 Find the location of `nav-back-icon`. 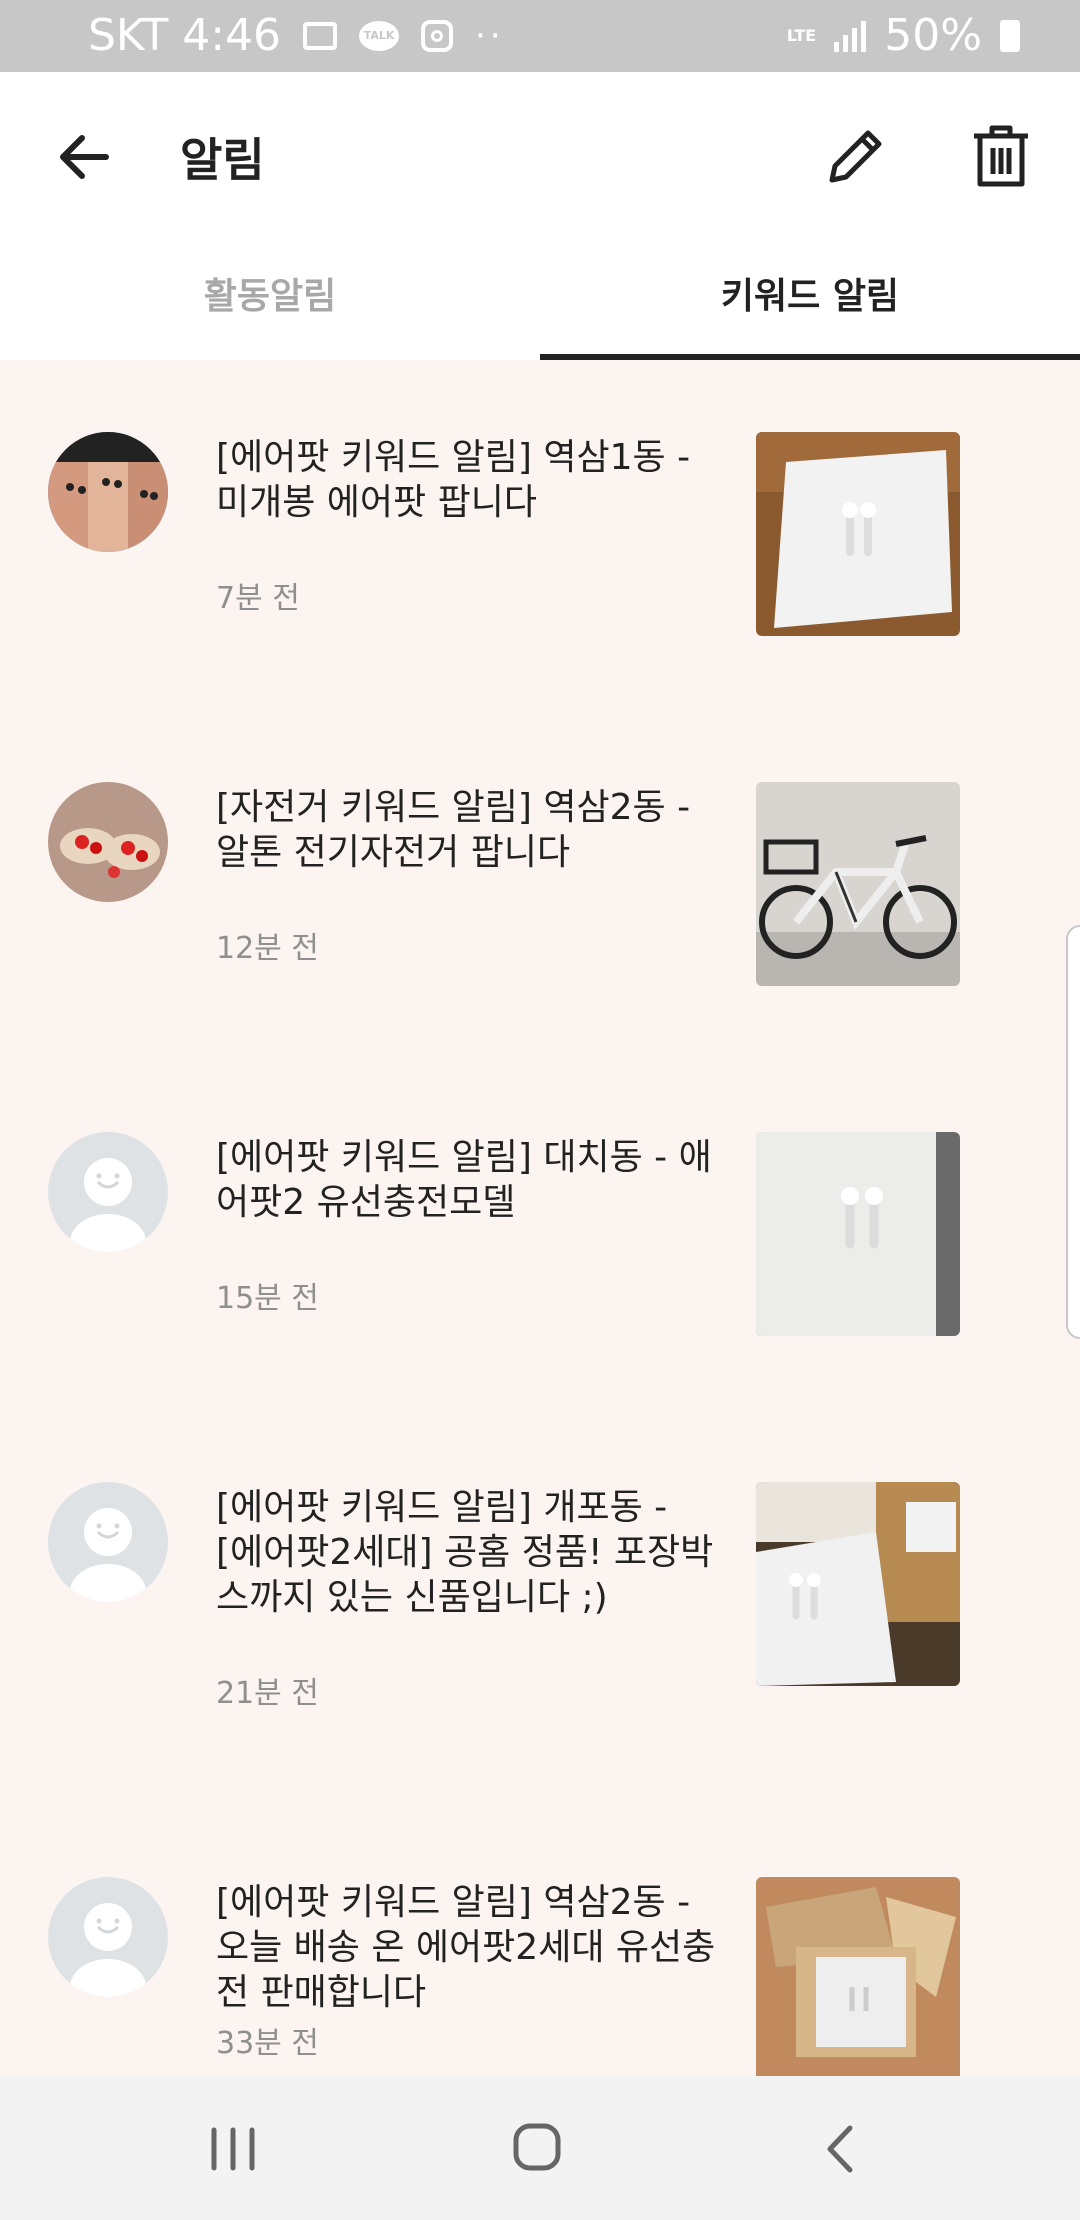

nav-back-icon is located at coordinates (840, 2149).